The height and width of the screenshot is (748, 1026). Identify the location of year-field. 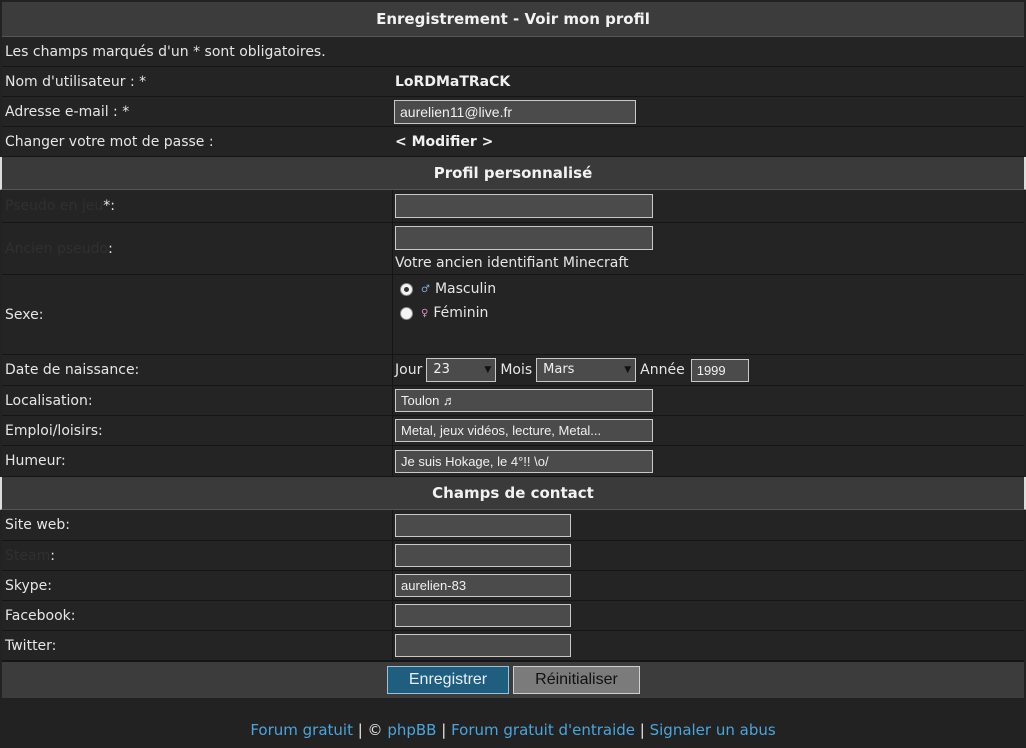
(719, 370).